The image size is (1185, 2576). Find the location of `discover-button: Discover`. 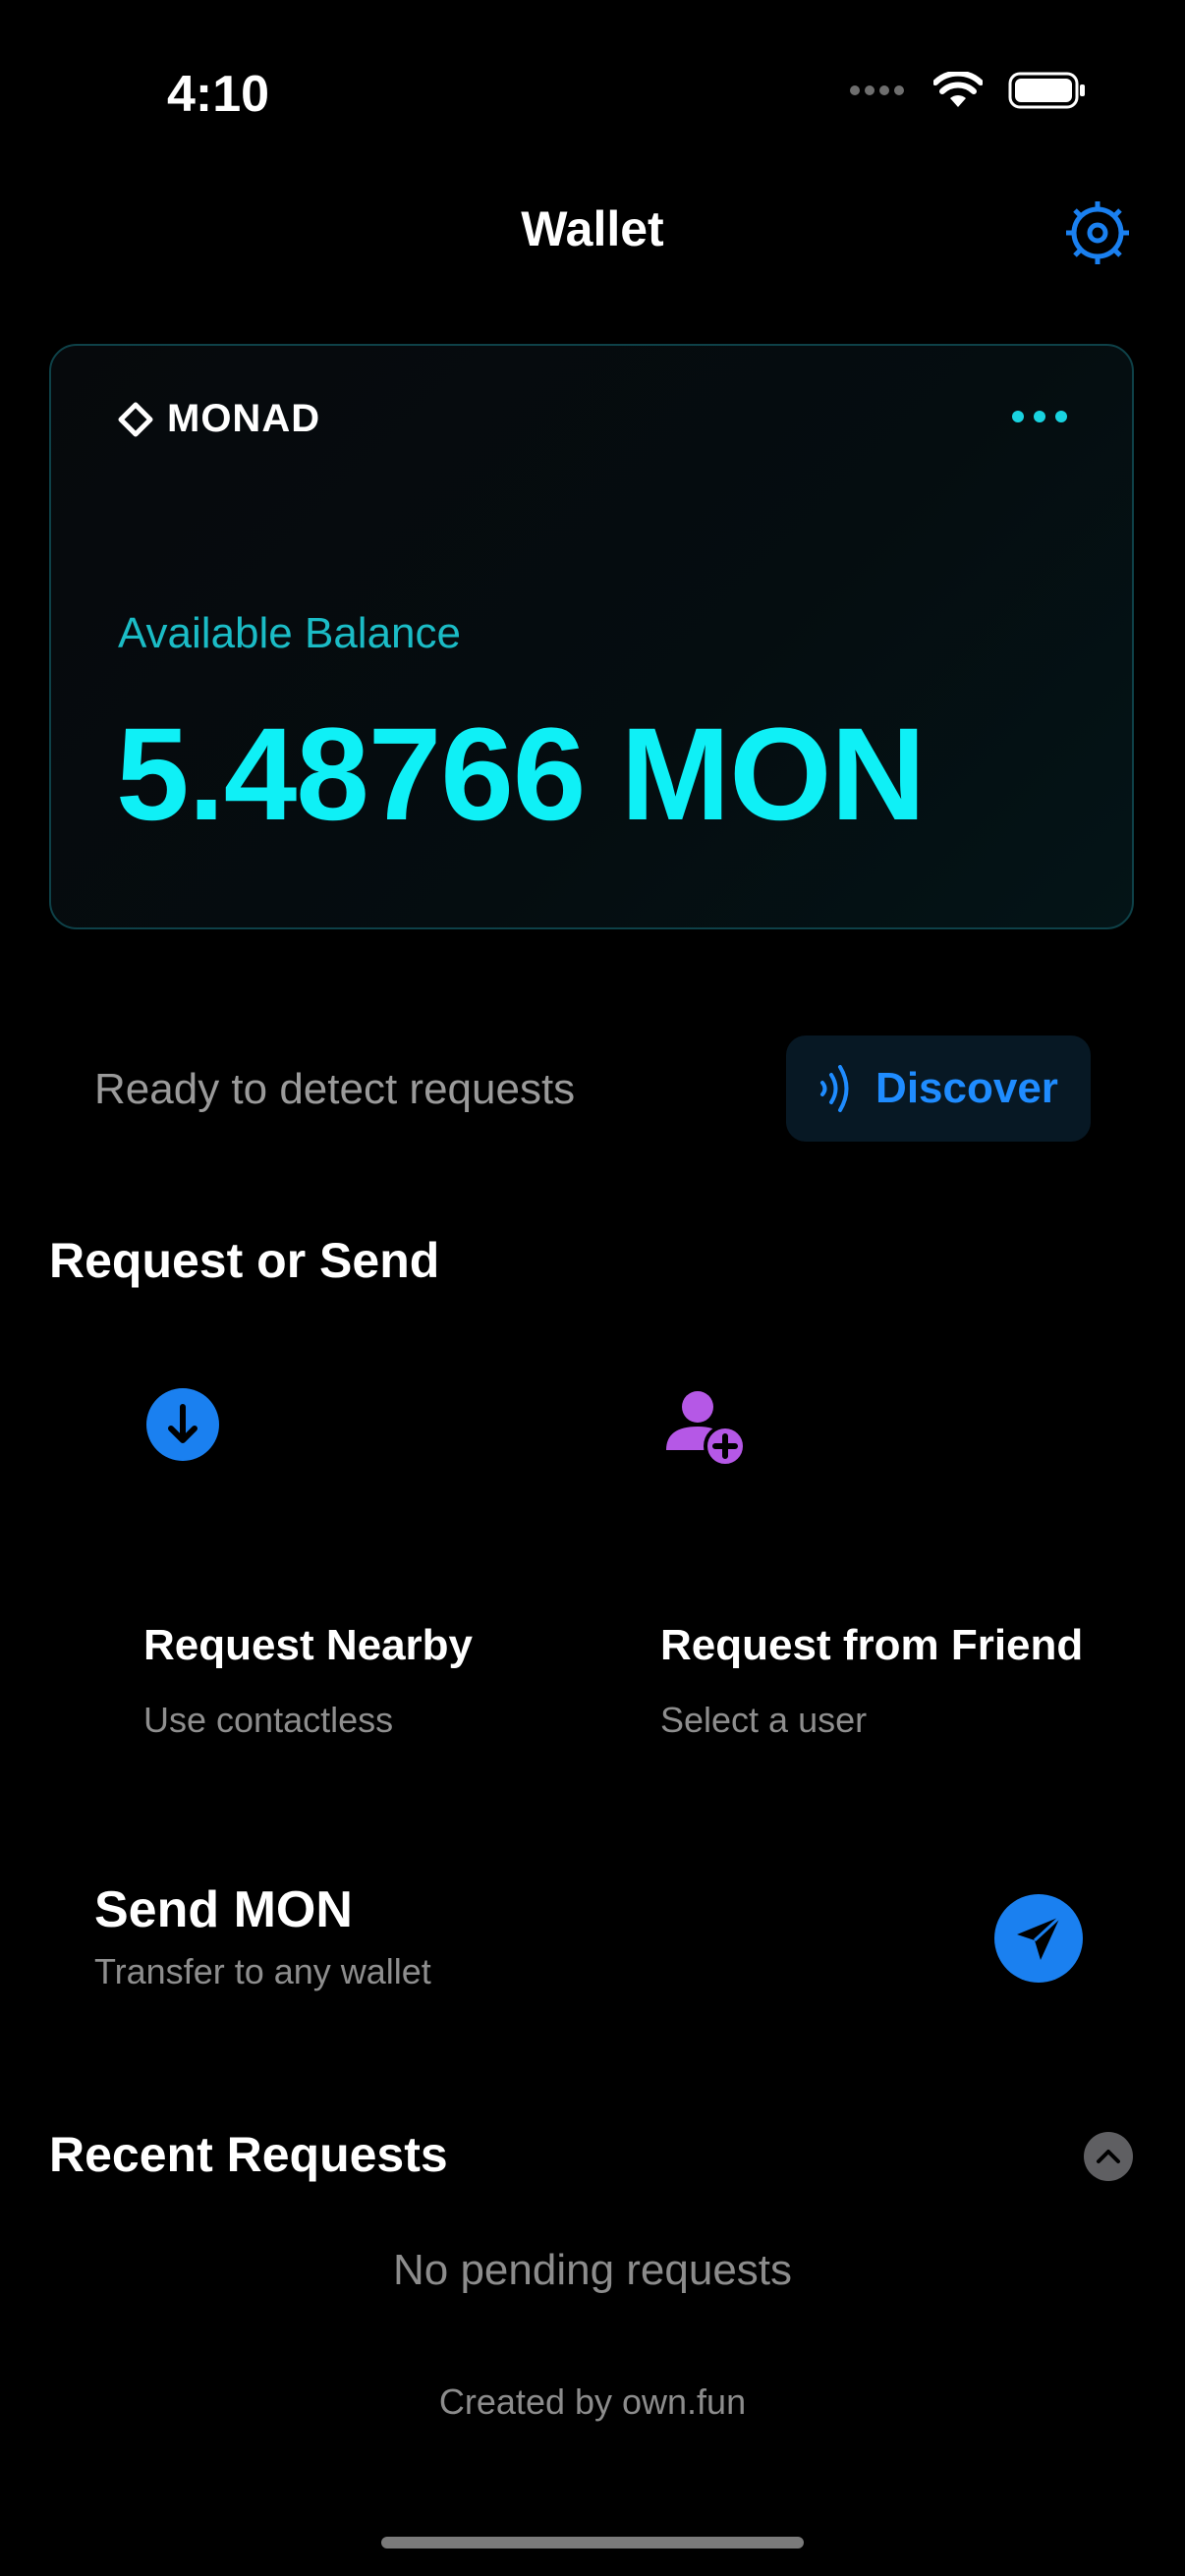

discover-button: Discover is located at coordinates (939, 1089).